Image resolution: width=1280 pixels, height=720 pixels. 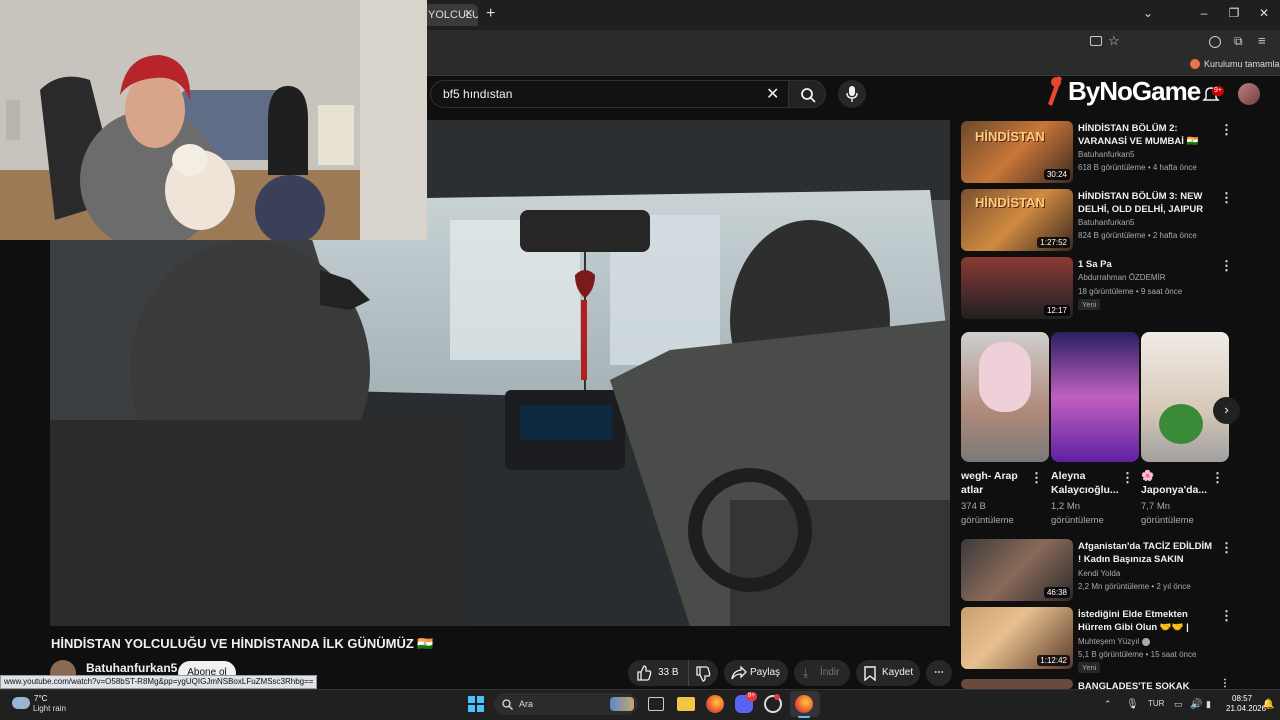 I want to click on save-label: Kaydet, so click(x=898, y=672).